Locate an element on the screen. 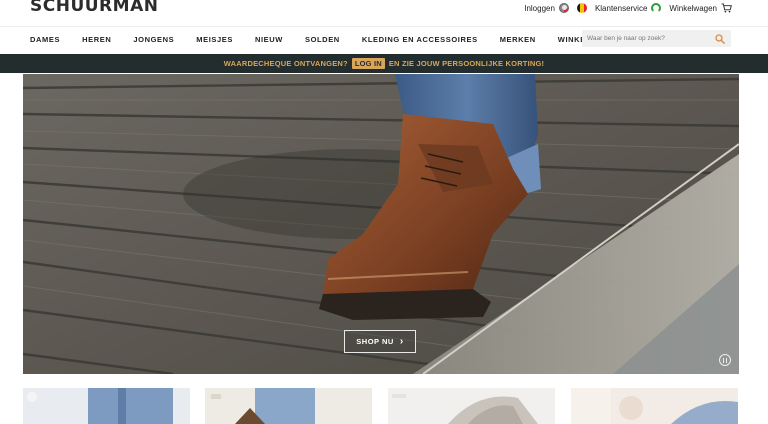 This screenshot has width=768, height=424. login-label: Inloggen is located at coordinates (539, 8).